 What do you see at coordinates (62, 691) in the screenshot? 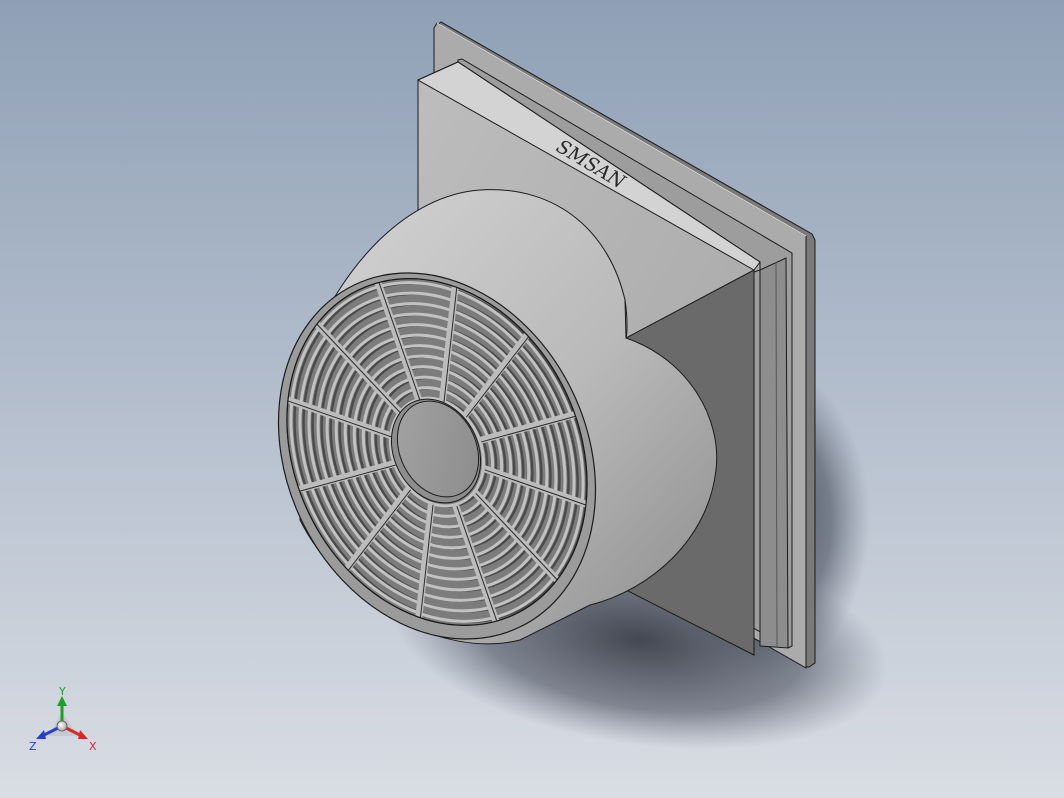
I see `y-axis-label: Y` at bounding box center [62, 691].